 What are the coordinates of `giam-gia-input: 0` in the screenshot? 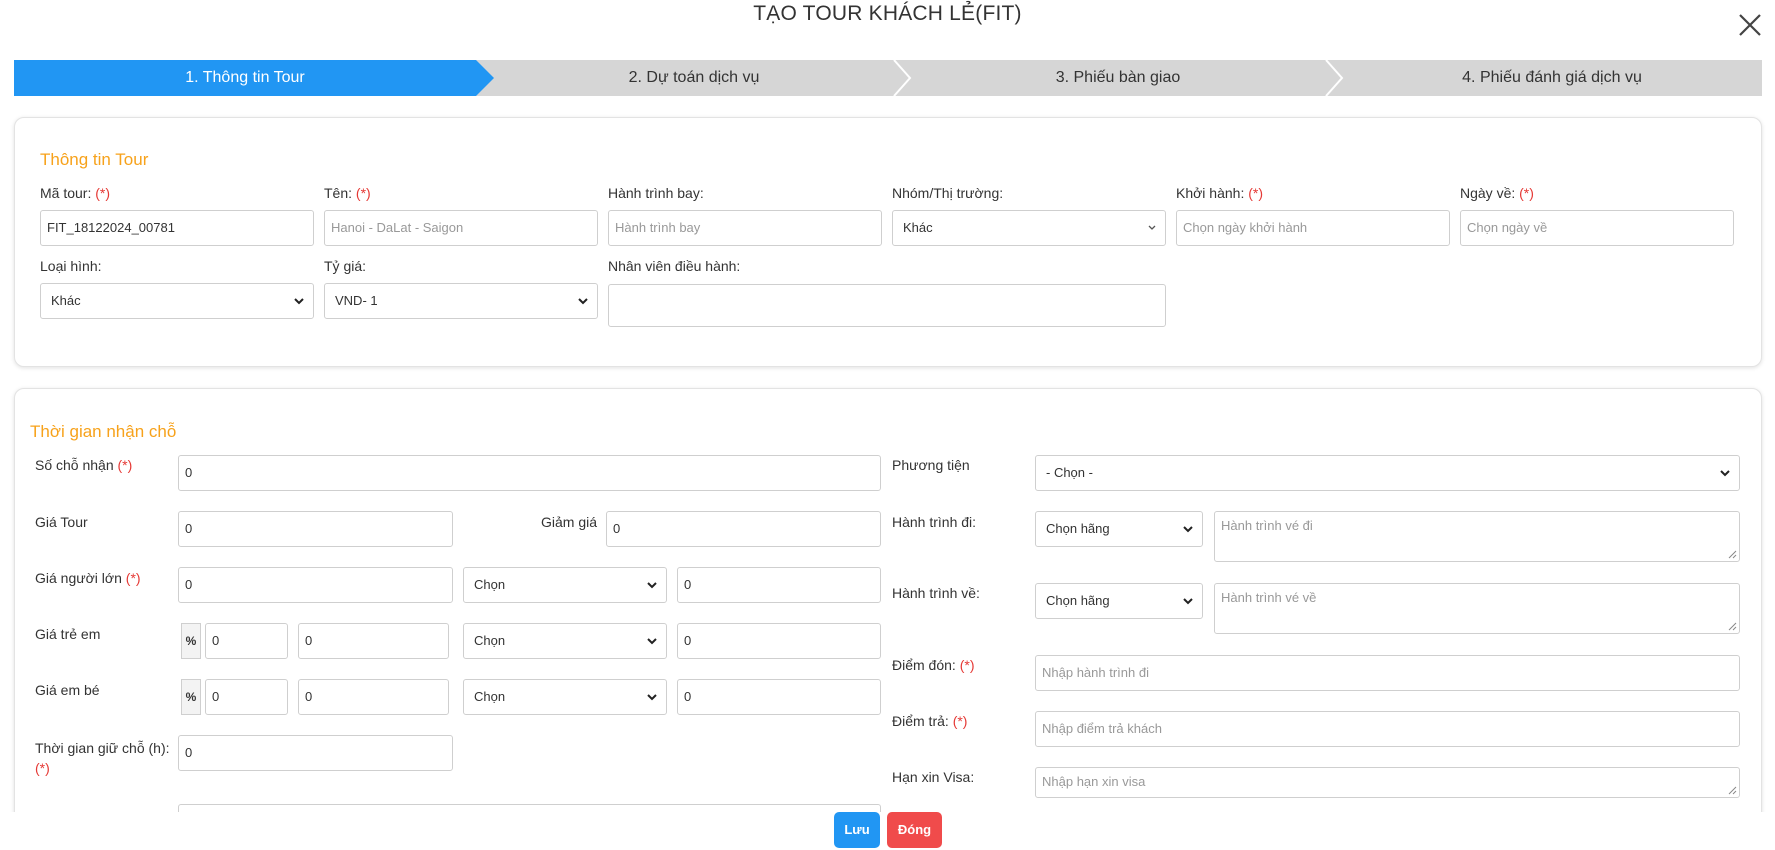 It's located at (743, 529).